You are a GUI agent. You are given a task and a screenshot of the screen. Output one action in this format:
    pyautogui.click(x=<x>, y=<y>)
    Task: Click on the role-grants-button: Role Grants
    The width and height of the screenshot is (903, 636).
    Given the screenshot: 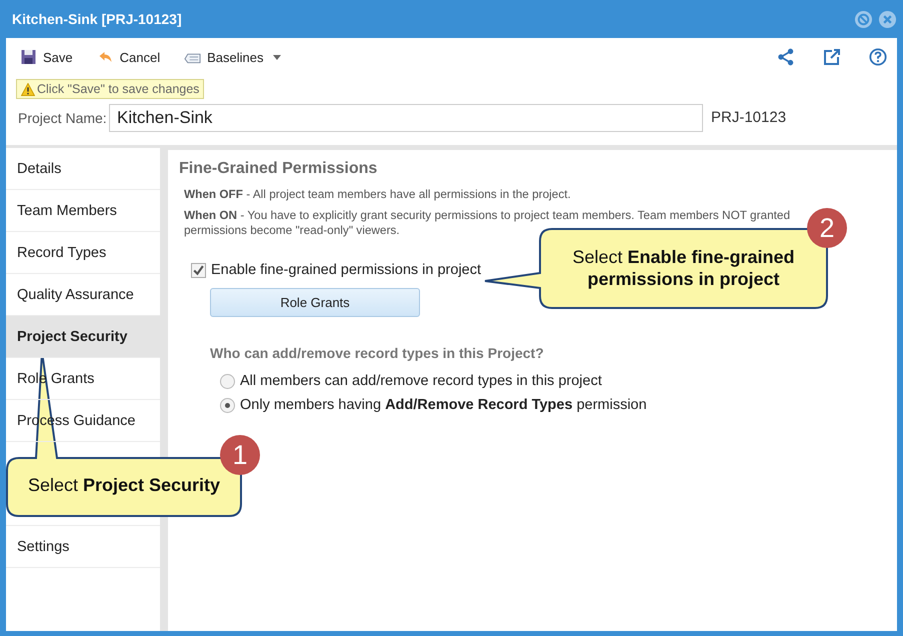 What is the action you would take?
    pyautogui.click(x=315, y=302)
    